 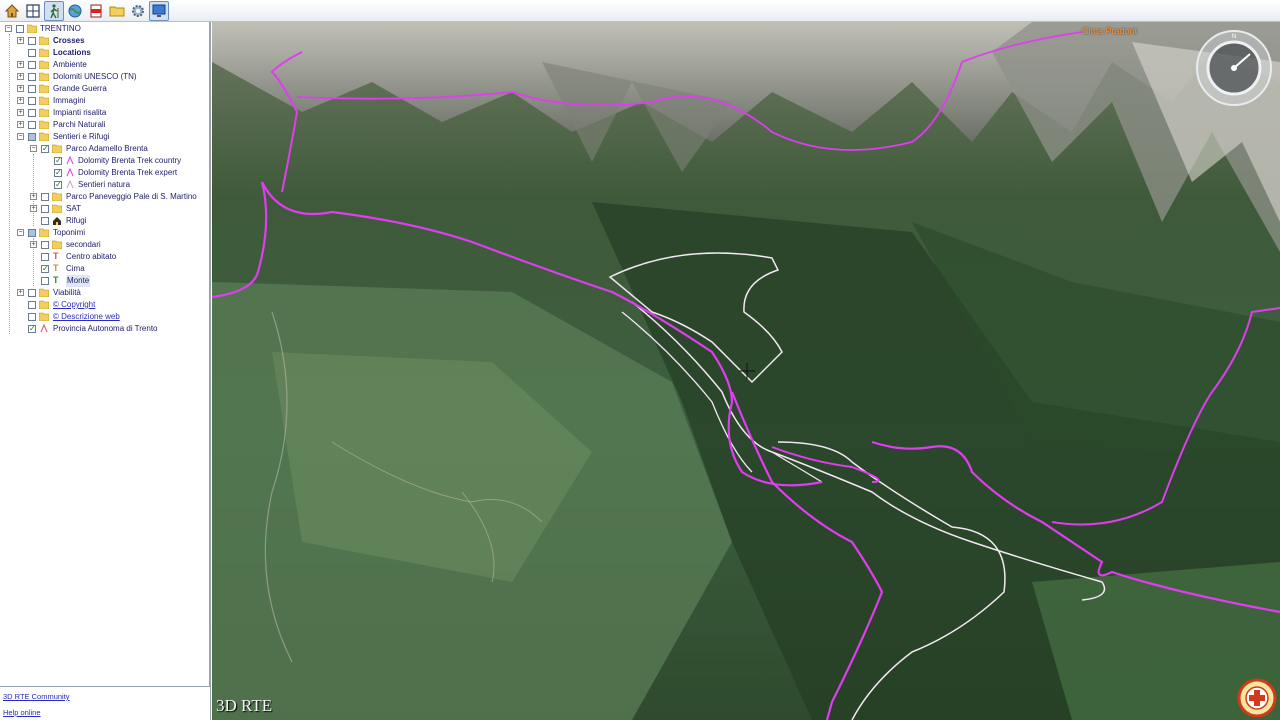 I want to click on tree-item-ambiente: + Ambiente, so click(x=104, y=65).